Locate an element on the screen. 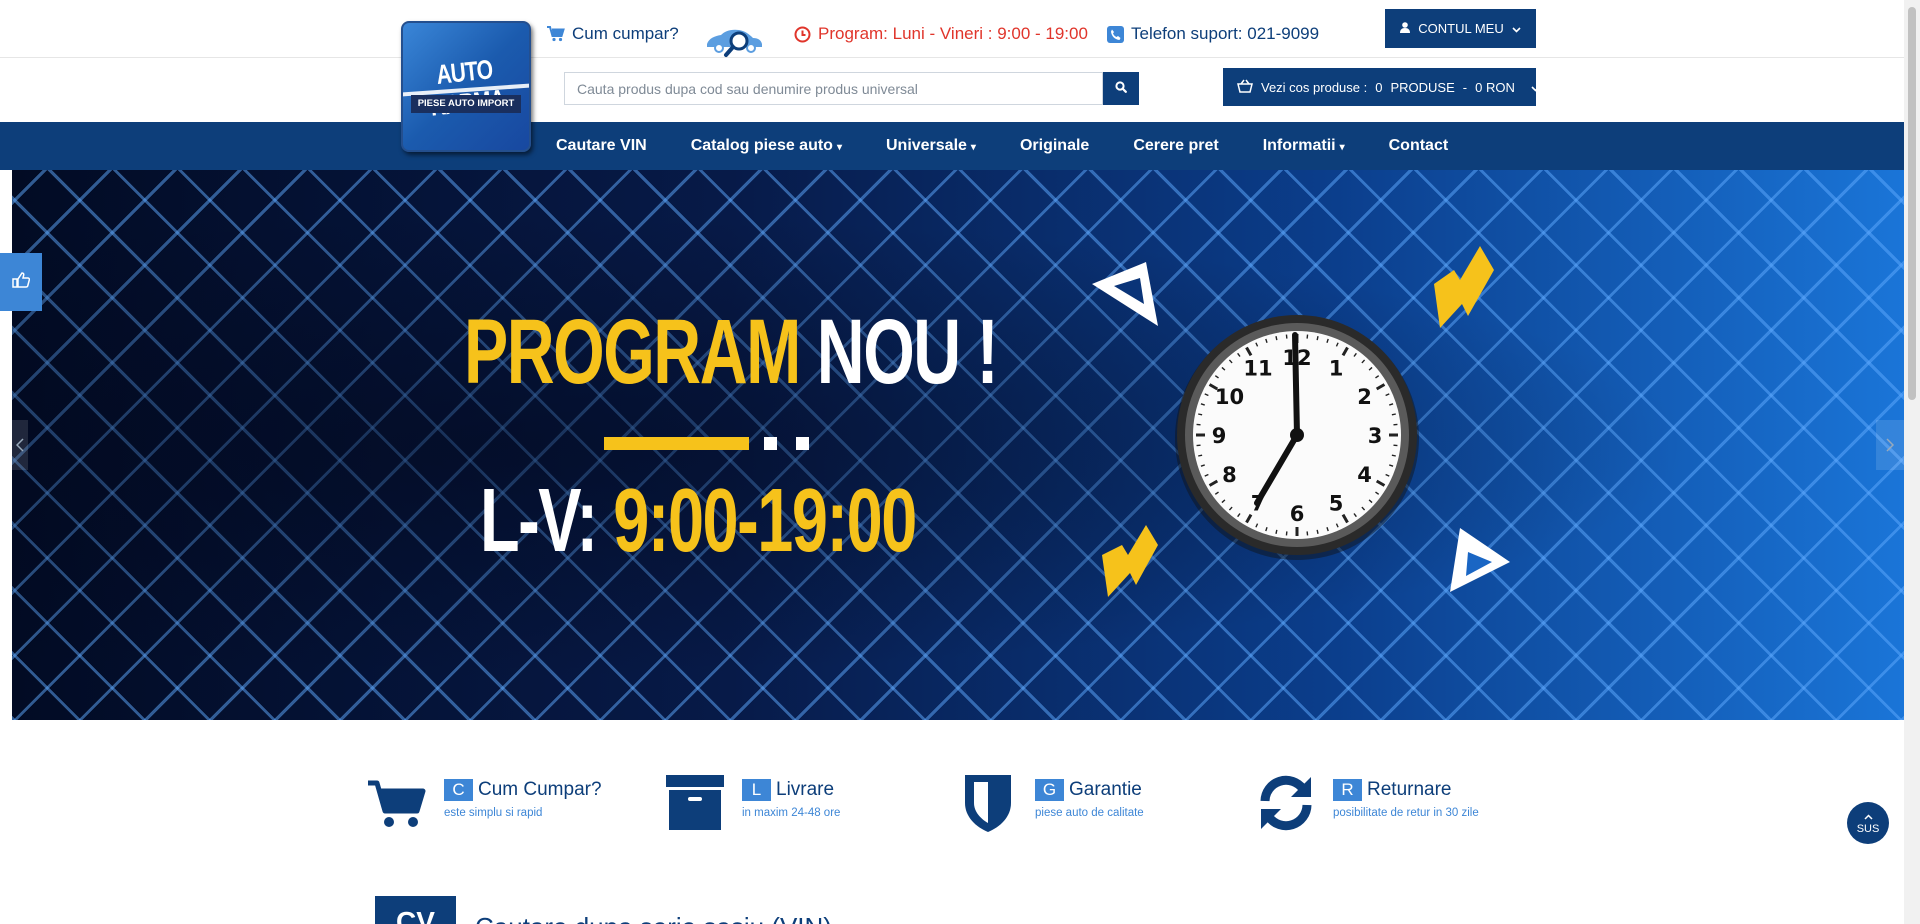 The height and width of the screenshot is (924, 1920). page-scrollbar is located at coordinates (1912, 462).